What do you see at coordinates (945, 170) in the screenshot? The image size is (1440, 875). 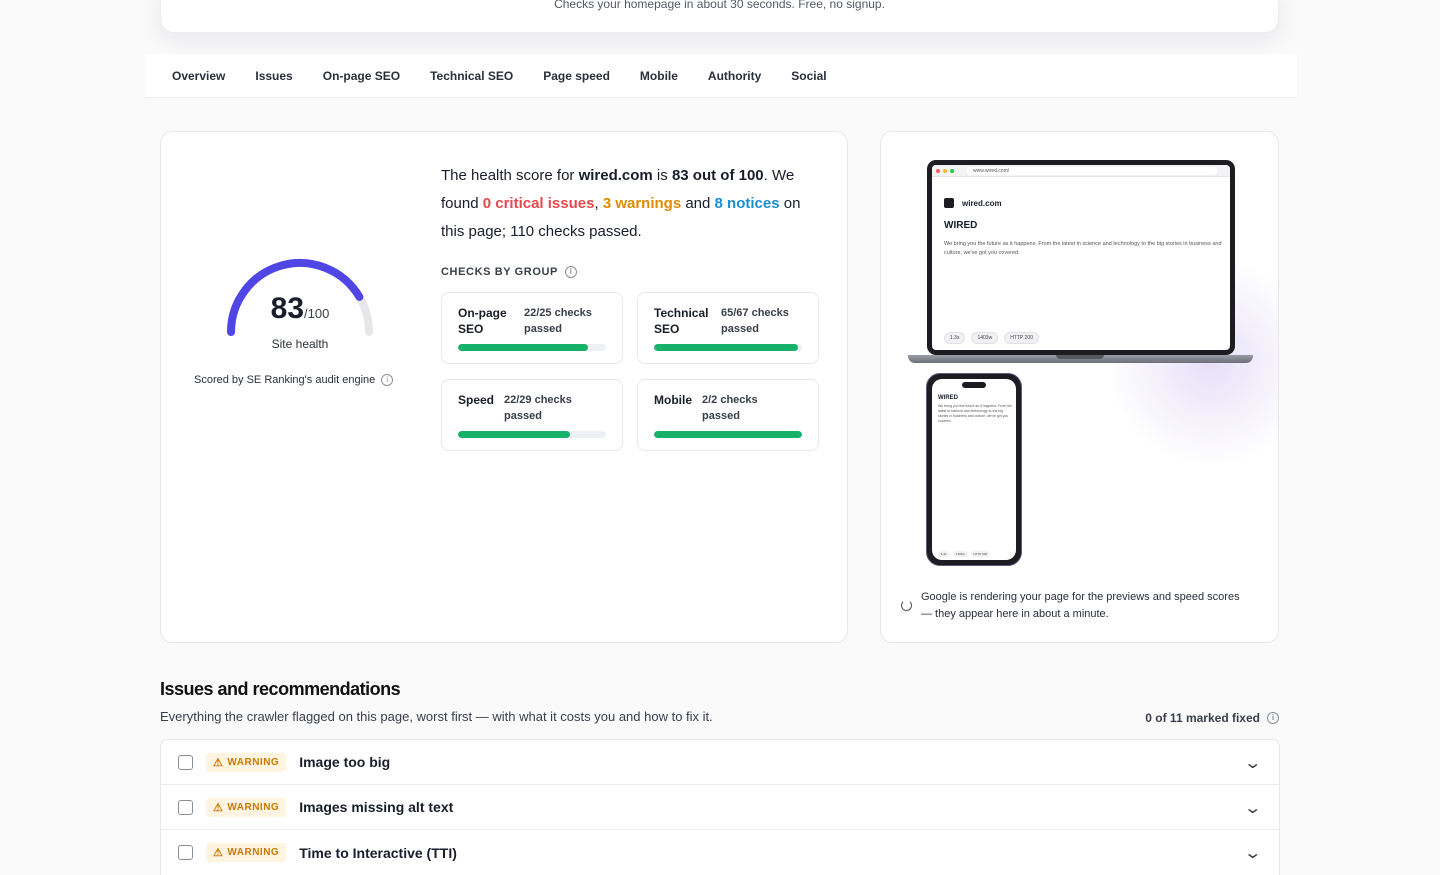 I see `minimize-dot-icon` at bounding box center [945, 170].